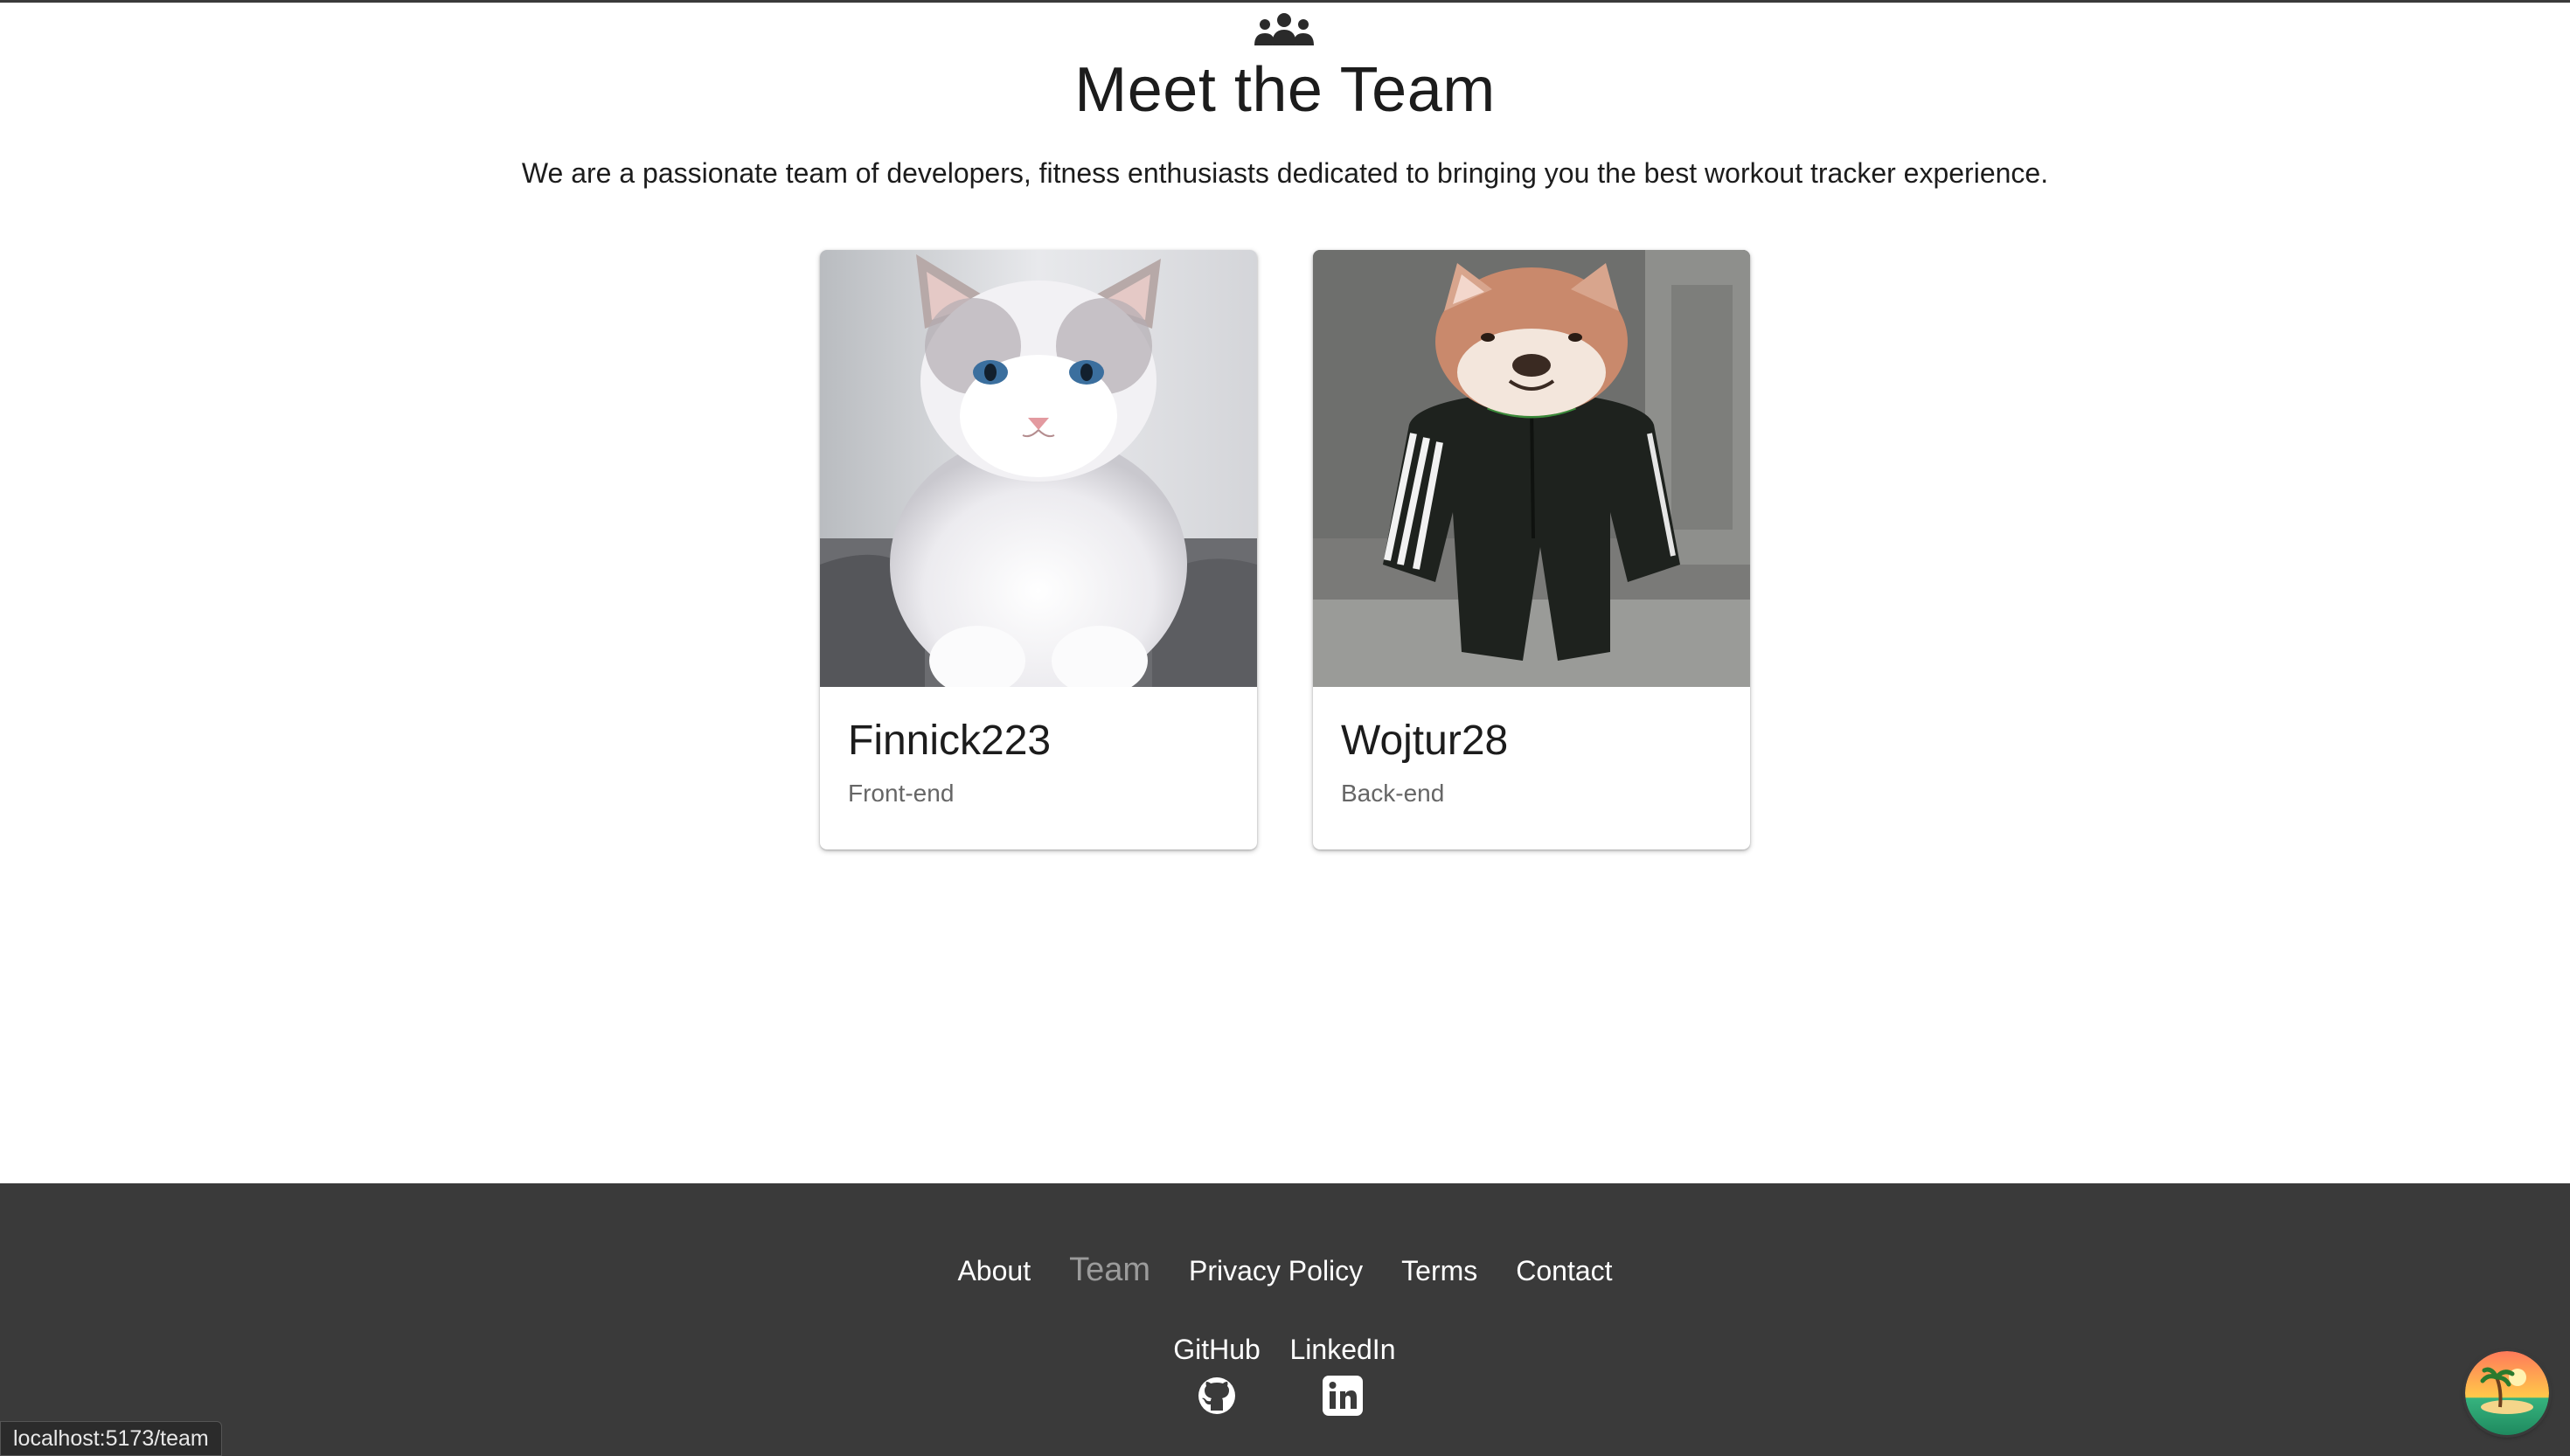 This screenshot has width=2570, height=1456. I want to click on team-member-role: Back-end, so click(1393, 793).